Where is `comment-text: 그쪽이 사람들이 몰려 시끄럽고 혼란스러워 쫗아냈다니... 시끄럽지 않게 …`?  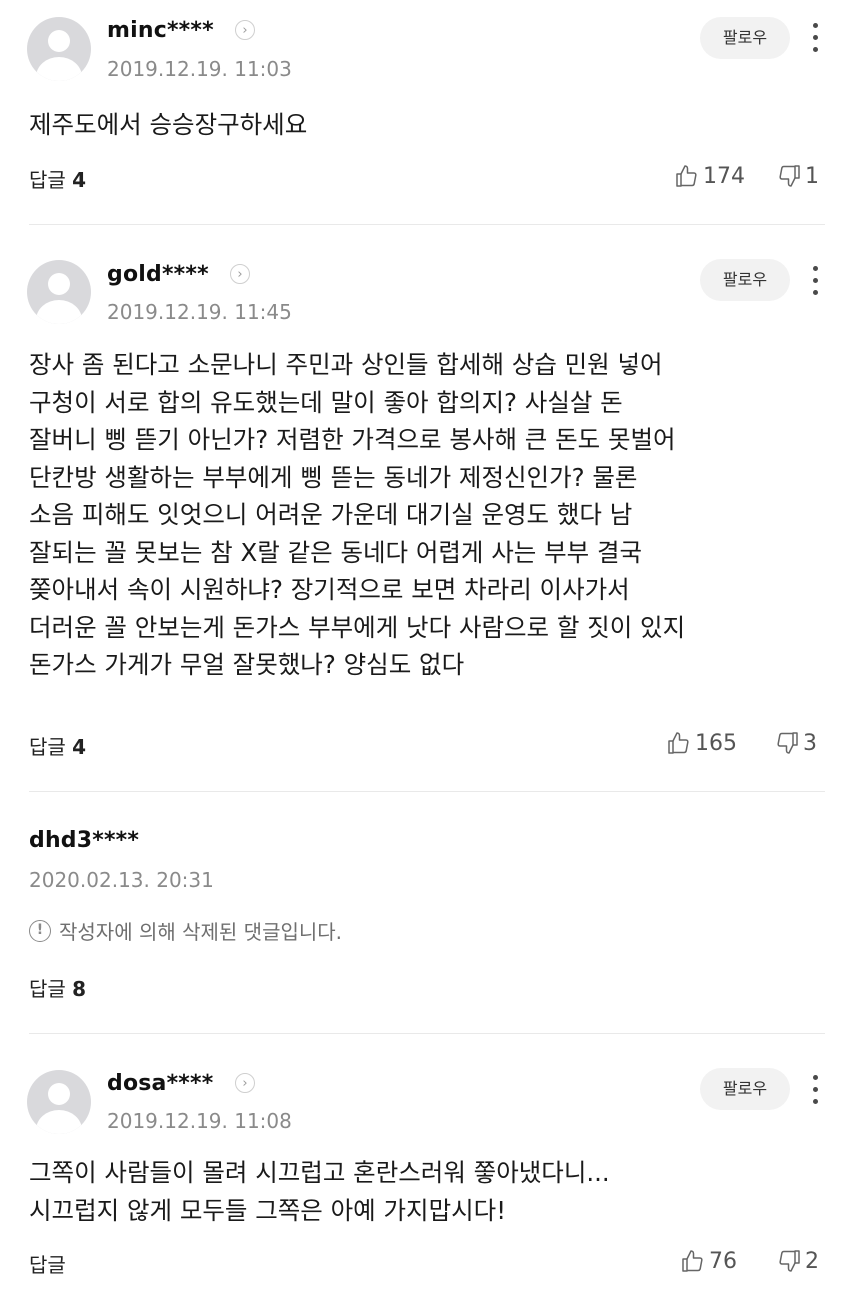 comment-text: 그쪽이 사람들이 몰려 시끄럽고 혼란스러워 쫗아냈다니... 시끄럽지 않게 … is located at coordinates (319, 1191).